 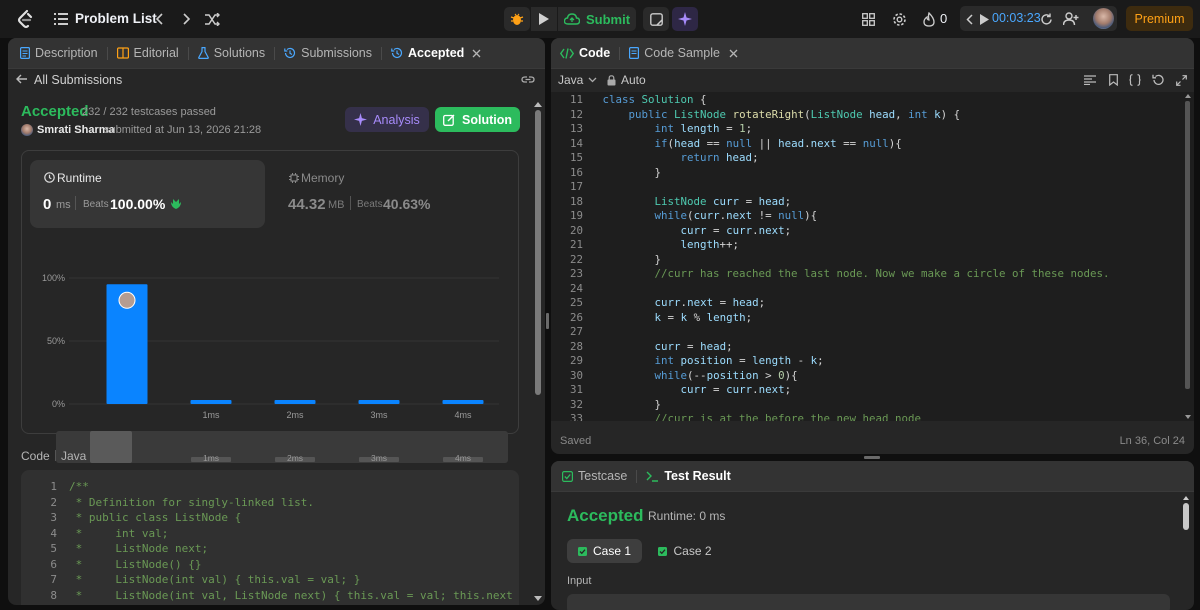 What do you see at coordinates (745, 302) in the screenshot?
I see `code-token: head` at bounding box center [745, 302].